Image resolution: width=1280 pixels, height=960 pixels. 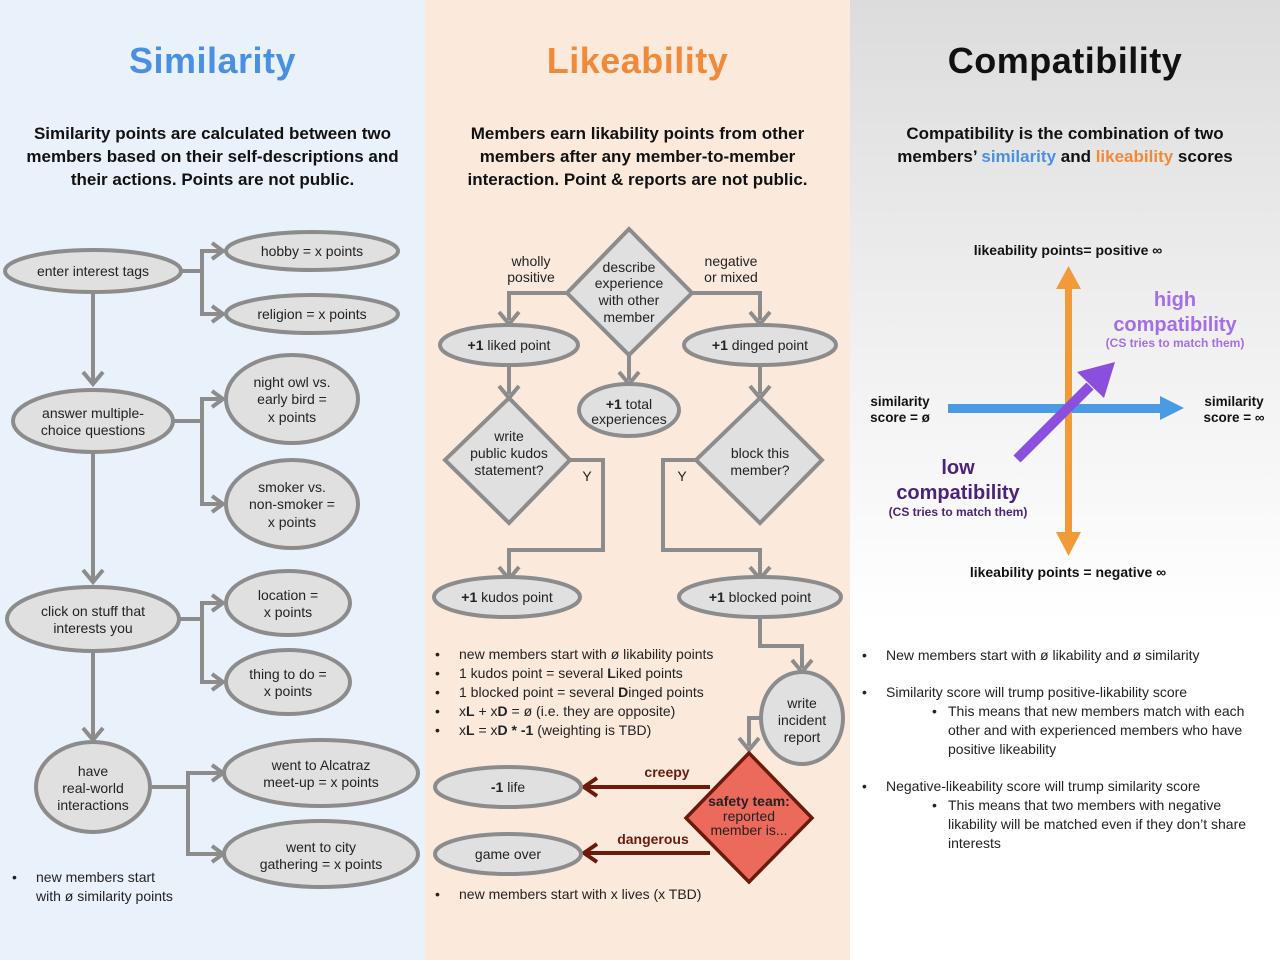 I want to click on node-label: +1 total, so click(x=629, y=404).